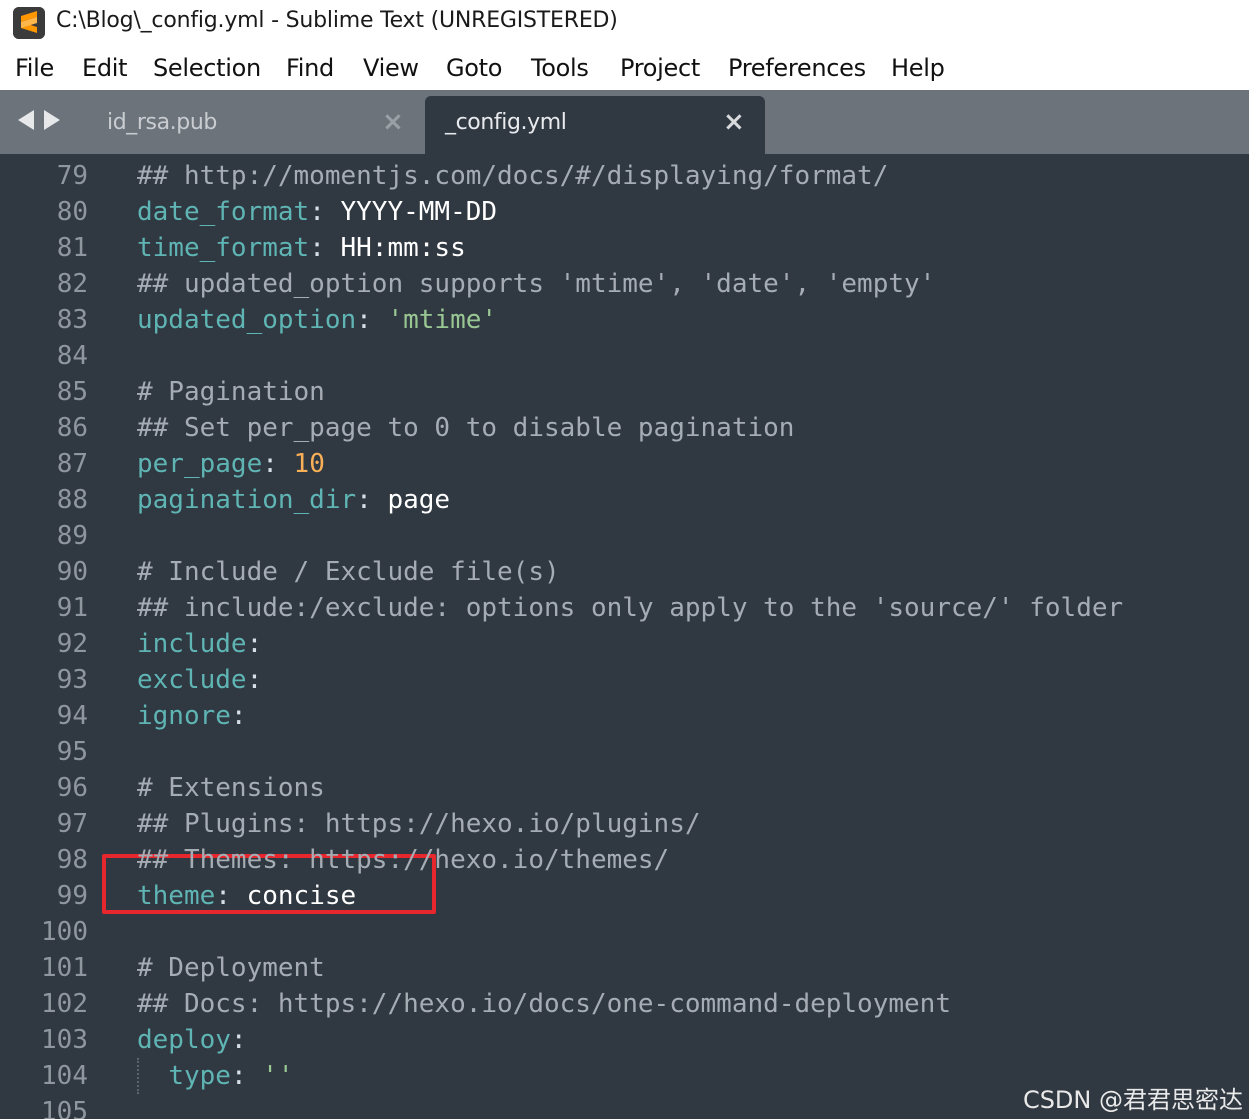 The height and width of the screenshot is (1119, 1249). Describe the element at coordinates (595, 125) in the screenshot. I see `tab-config-yml: _config.yml ×` at that location.